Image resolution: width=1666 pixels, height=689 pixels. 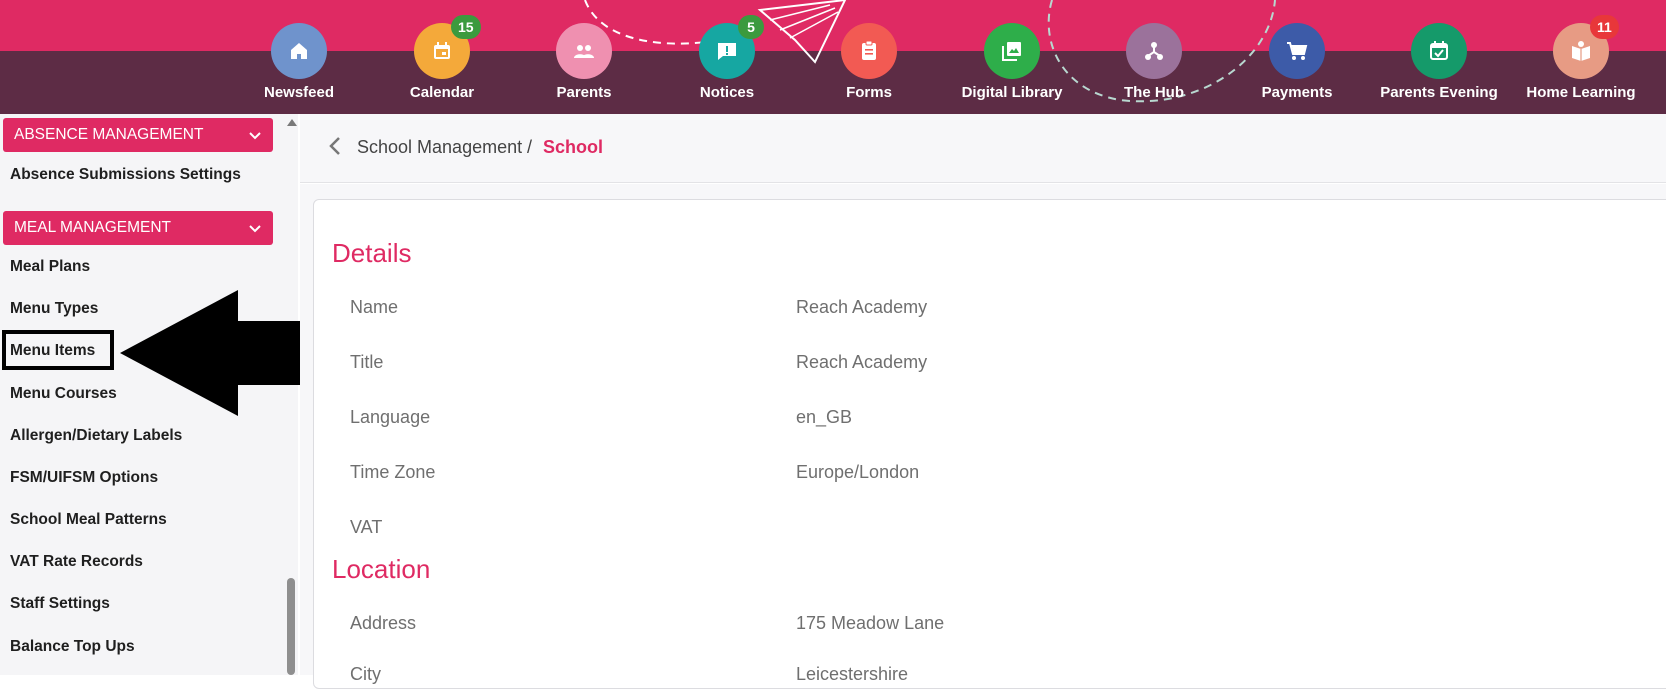 I want to click on field-value-title: Reach Academy, so click(x=862, y=362).